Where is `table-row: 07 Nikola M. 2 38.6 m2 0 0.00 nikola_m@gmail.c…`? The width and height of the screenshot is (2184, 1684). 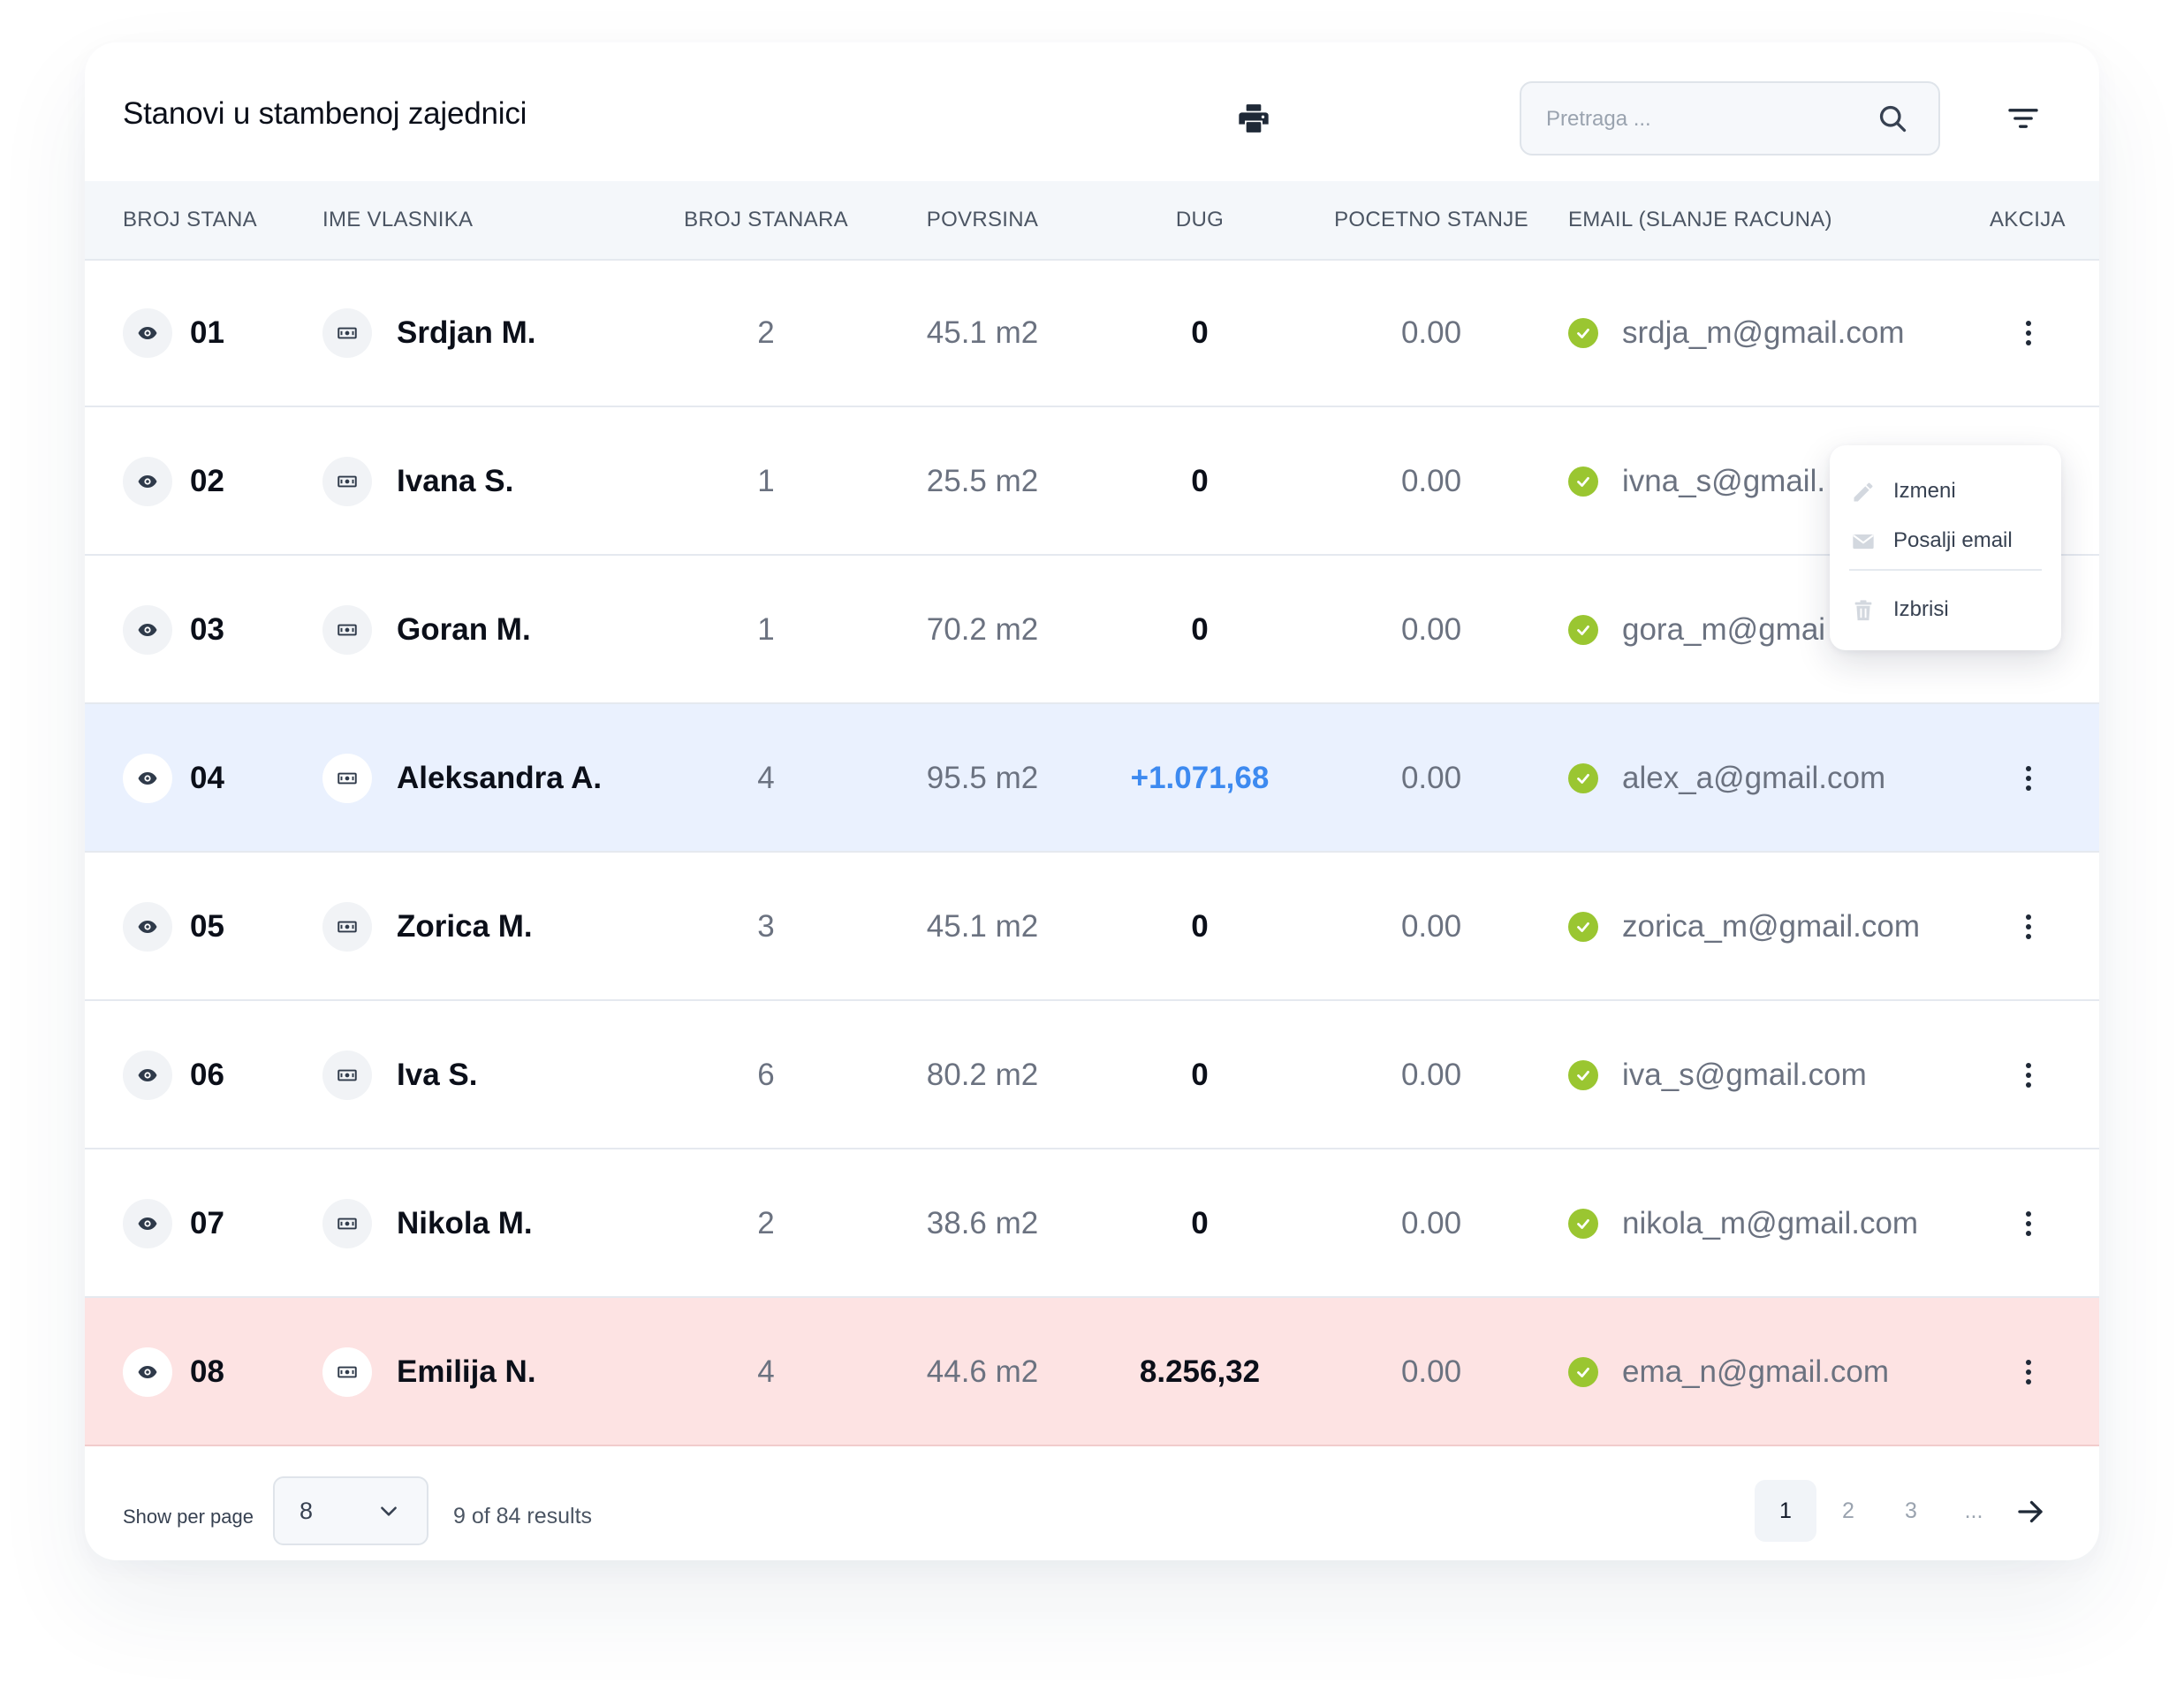 table-row: 07 Nikola M. 2 38.6 m2 0 0.00 nikola_m@gmail.c… is located at coordinates (1092, 1223).